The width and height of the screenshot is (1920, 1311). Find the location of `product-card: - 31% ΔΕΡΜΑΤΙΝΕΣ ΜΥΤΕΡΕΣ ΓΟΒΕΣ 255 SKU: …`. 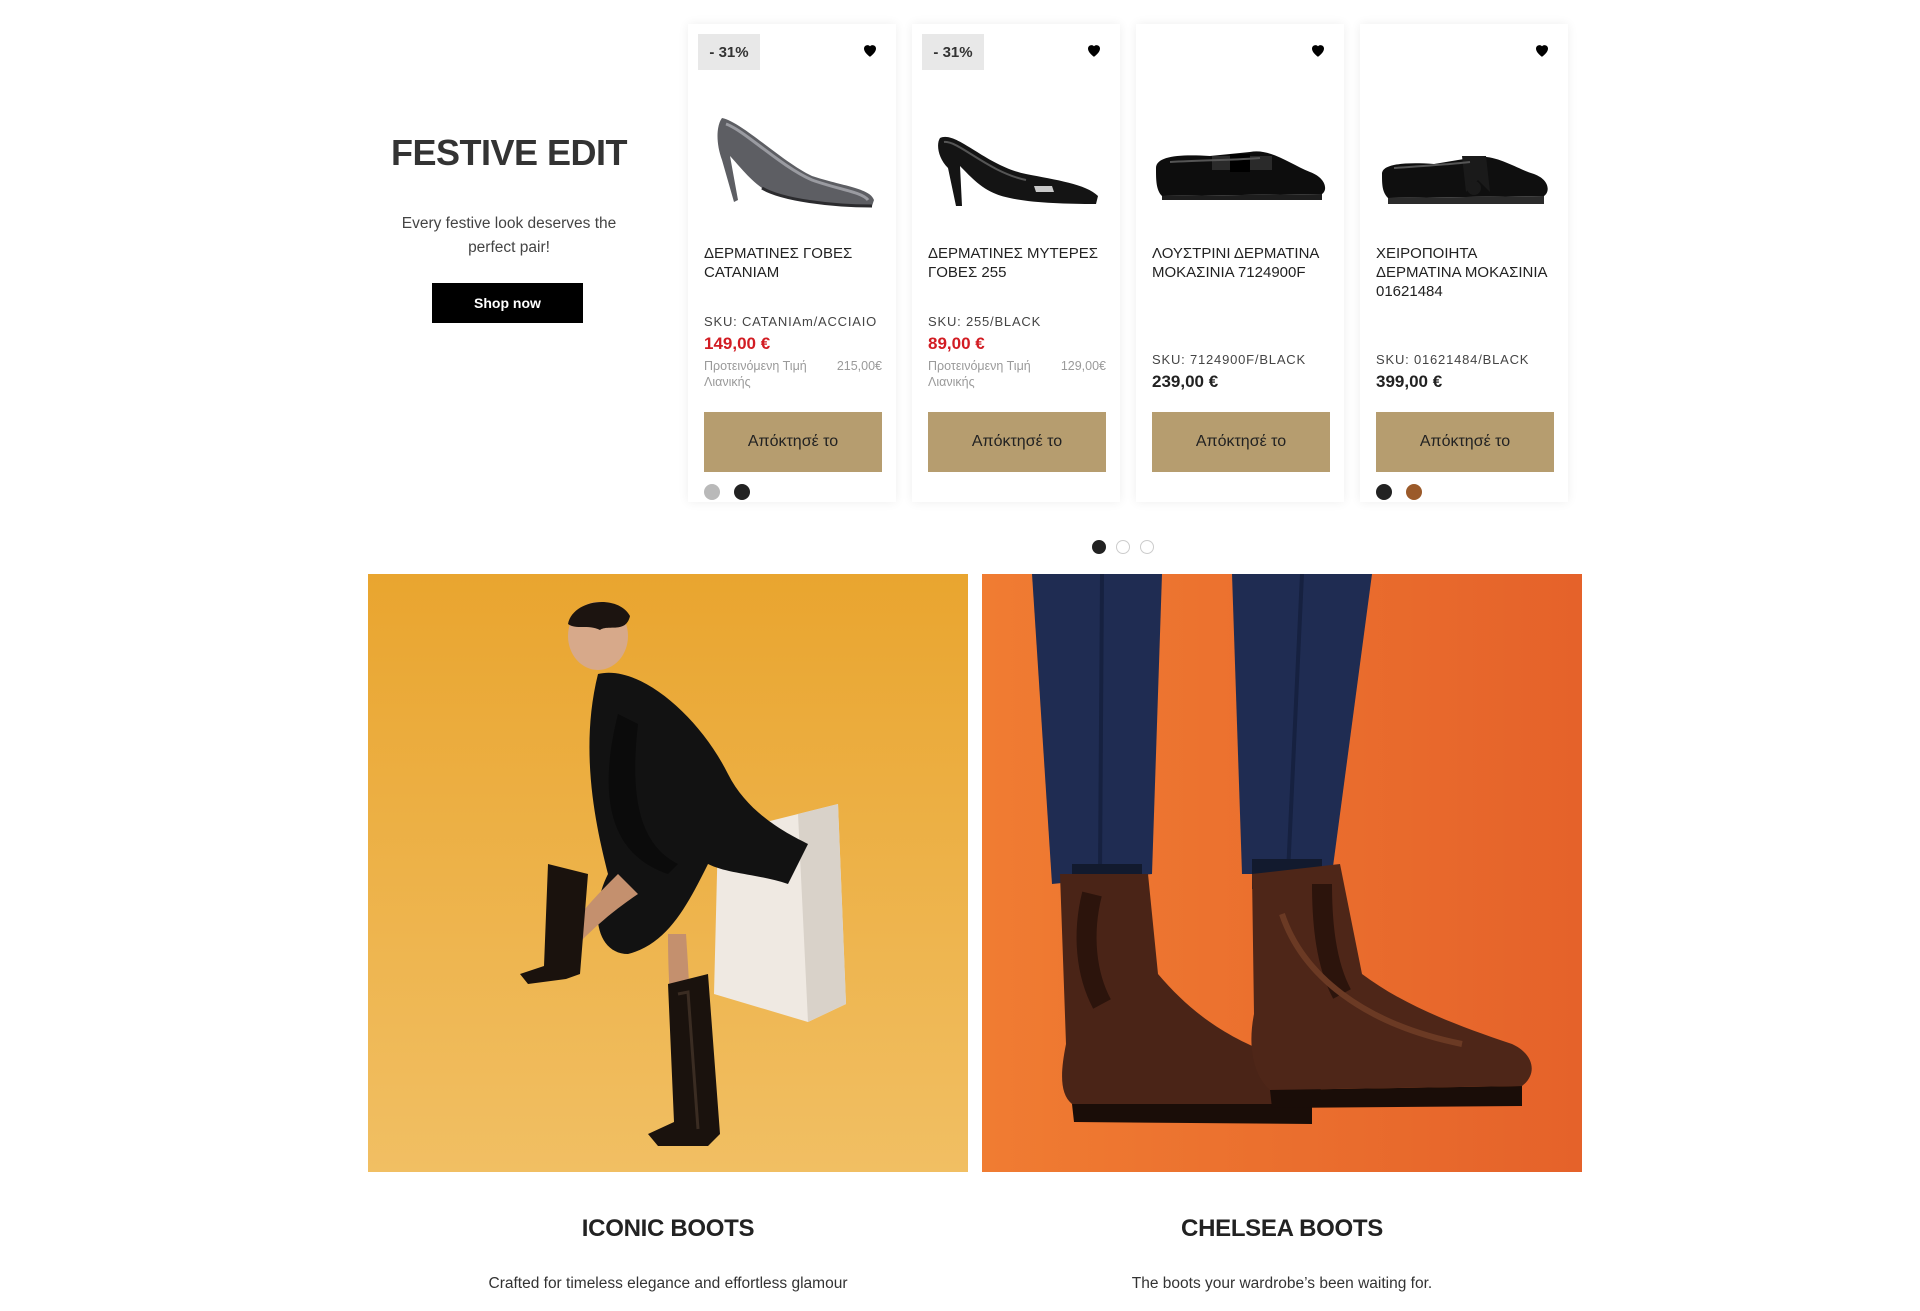

product-card: - 31% ΔΕΡΜΑΤΙΝΕΣ ΜΥΤΕΡΕΣ ΓΟΒΕΣ 255 SKU: … is located at coordinates (1016, 263).